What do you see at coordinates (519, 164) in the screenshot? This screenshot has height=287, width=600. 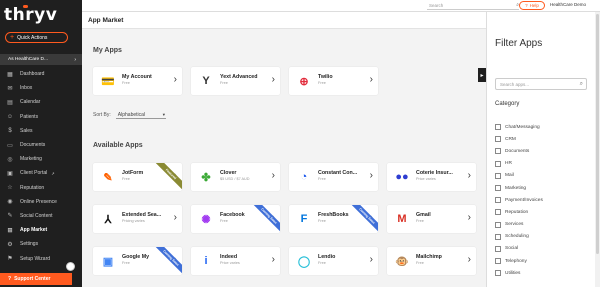 I see `category-checkbox-item: HR` at bounding box center [519, 164].